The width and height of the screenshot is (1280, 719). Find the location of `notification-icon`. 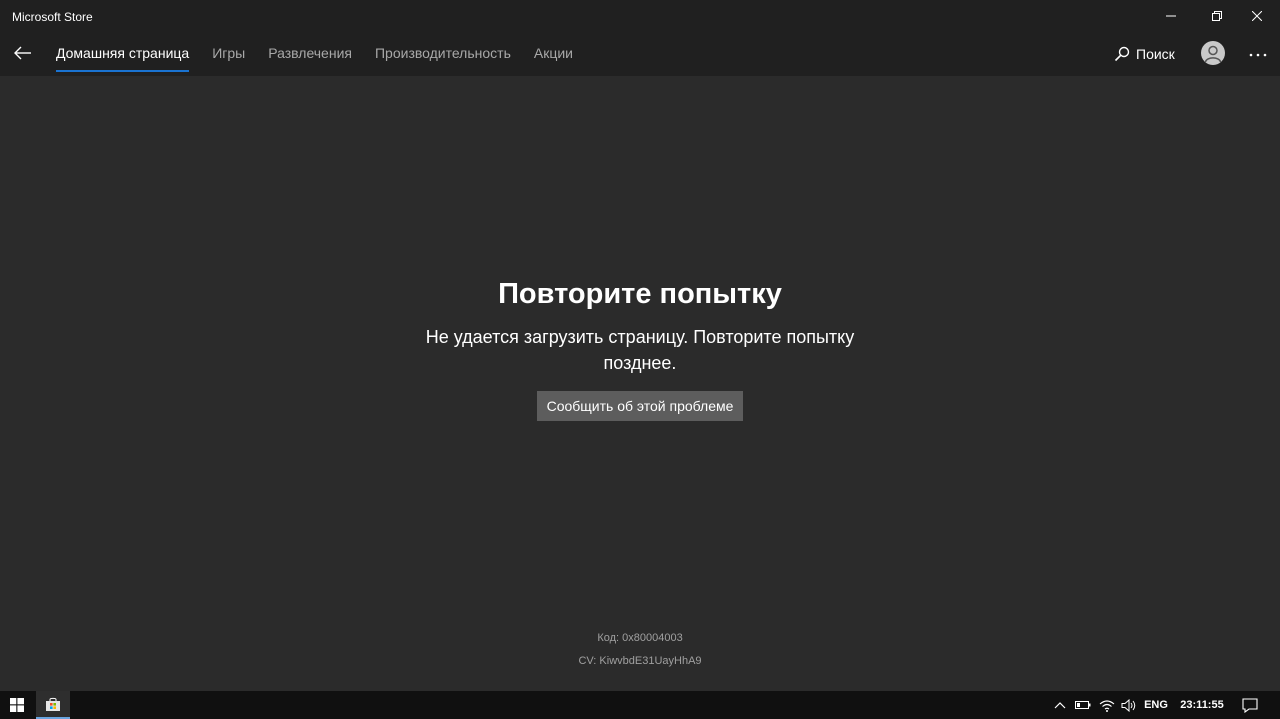

notification-icon is located at coordinates (1250, 705).